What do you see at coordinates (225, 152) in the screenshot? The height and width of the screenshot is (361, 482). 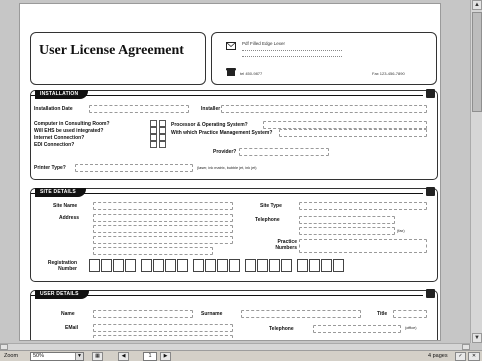 I see `provider-label: Provider?` at bounding box center [225, 152].